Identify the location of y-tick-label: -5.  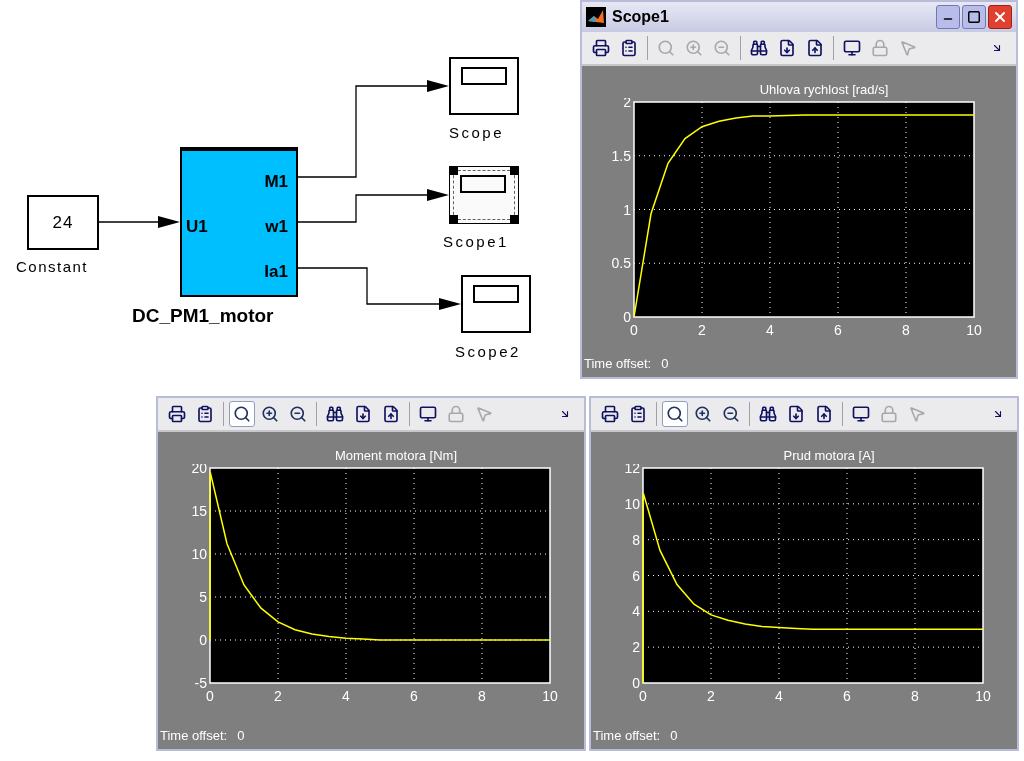
(200, 683).